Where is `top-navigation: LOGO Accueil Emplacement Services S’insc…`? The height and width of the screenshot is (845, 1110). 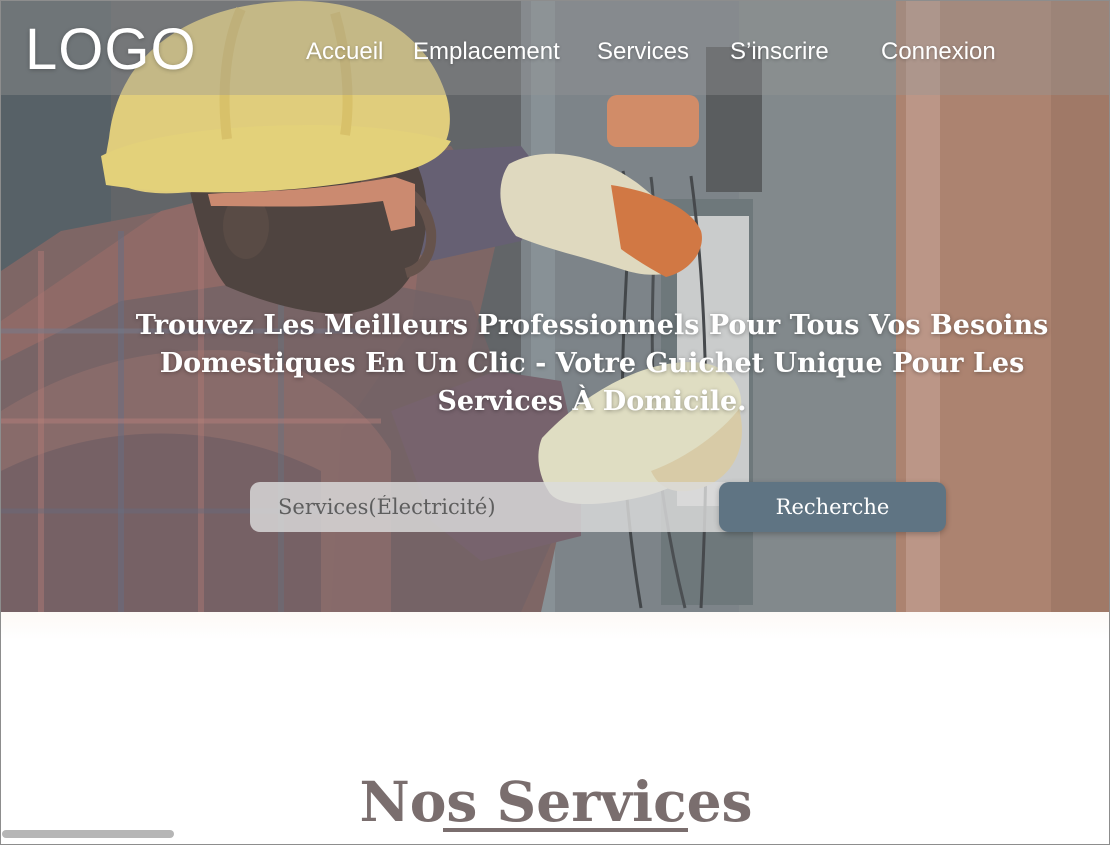 top-navigation: LOGO Accueil Emplacement Services S’insc… is located at coordinates (555, 48).